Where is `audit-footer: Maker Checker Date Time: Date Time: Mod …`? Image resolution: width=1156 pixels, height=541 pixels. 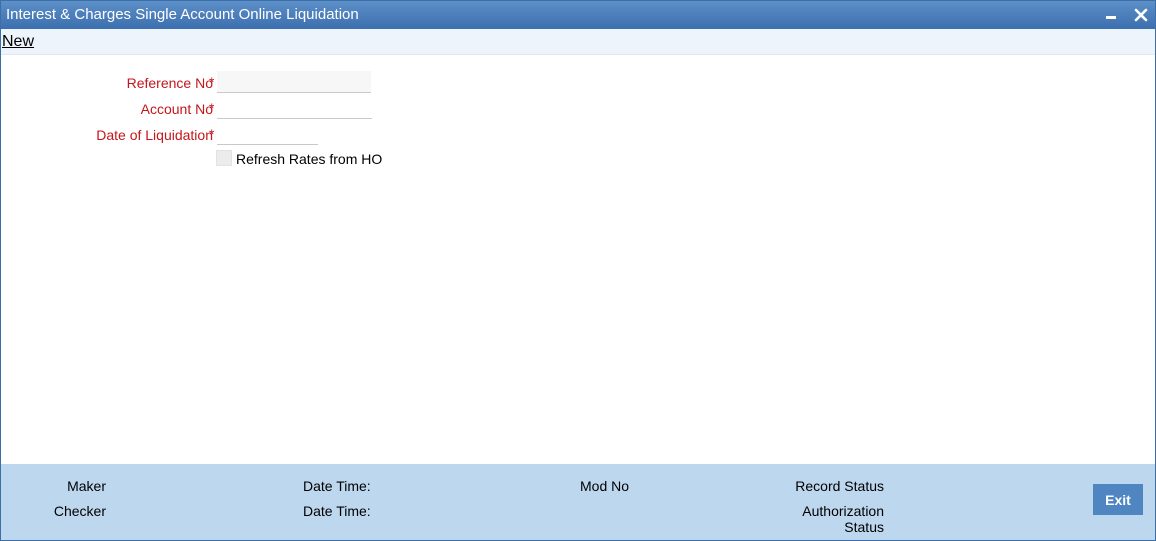 audit-footer: Maker Checker Date Time: Date Time: Mod … is located at coordinates (578, 502).